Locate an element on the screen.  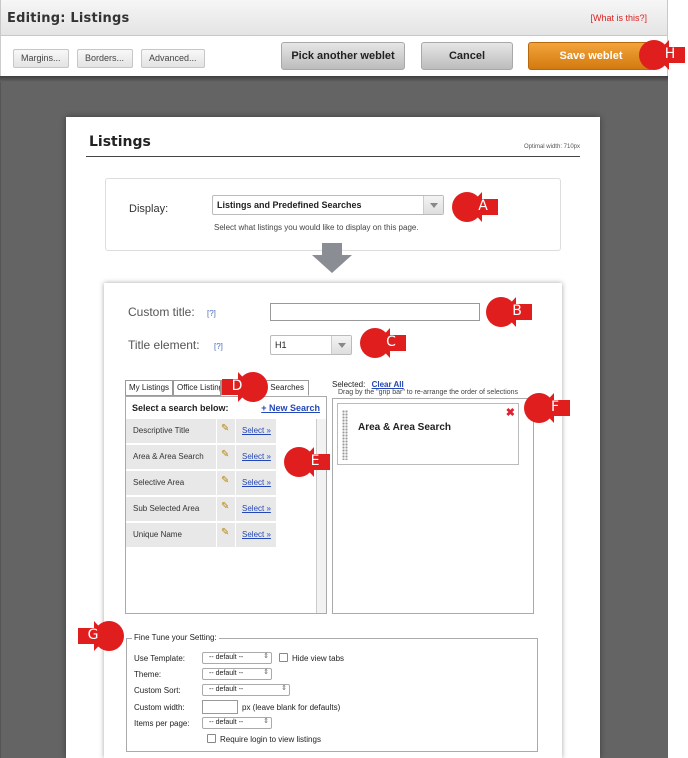
panel-title: Listings is located at coordinates (120, 142).